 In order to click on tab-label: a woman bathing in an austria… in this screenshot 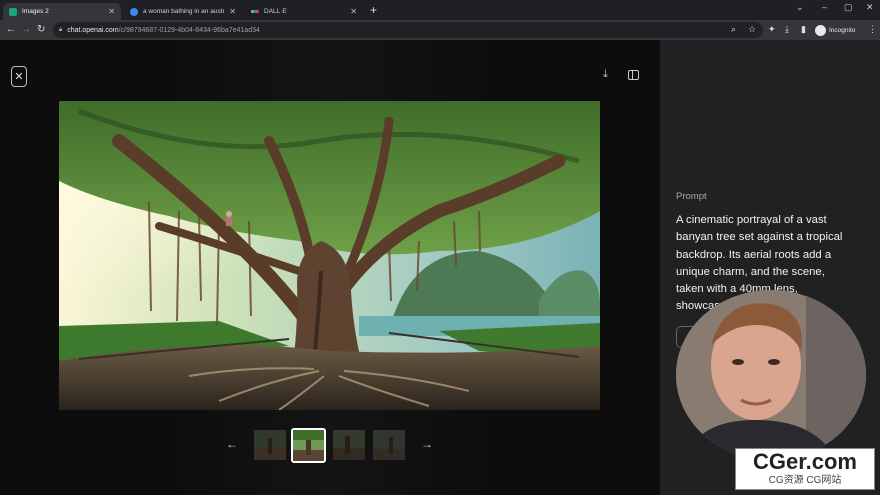, I will do `click(183, 11)`.